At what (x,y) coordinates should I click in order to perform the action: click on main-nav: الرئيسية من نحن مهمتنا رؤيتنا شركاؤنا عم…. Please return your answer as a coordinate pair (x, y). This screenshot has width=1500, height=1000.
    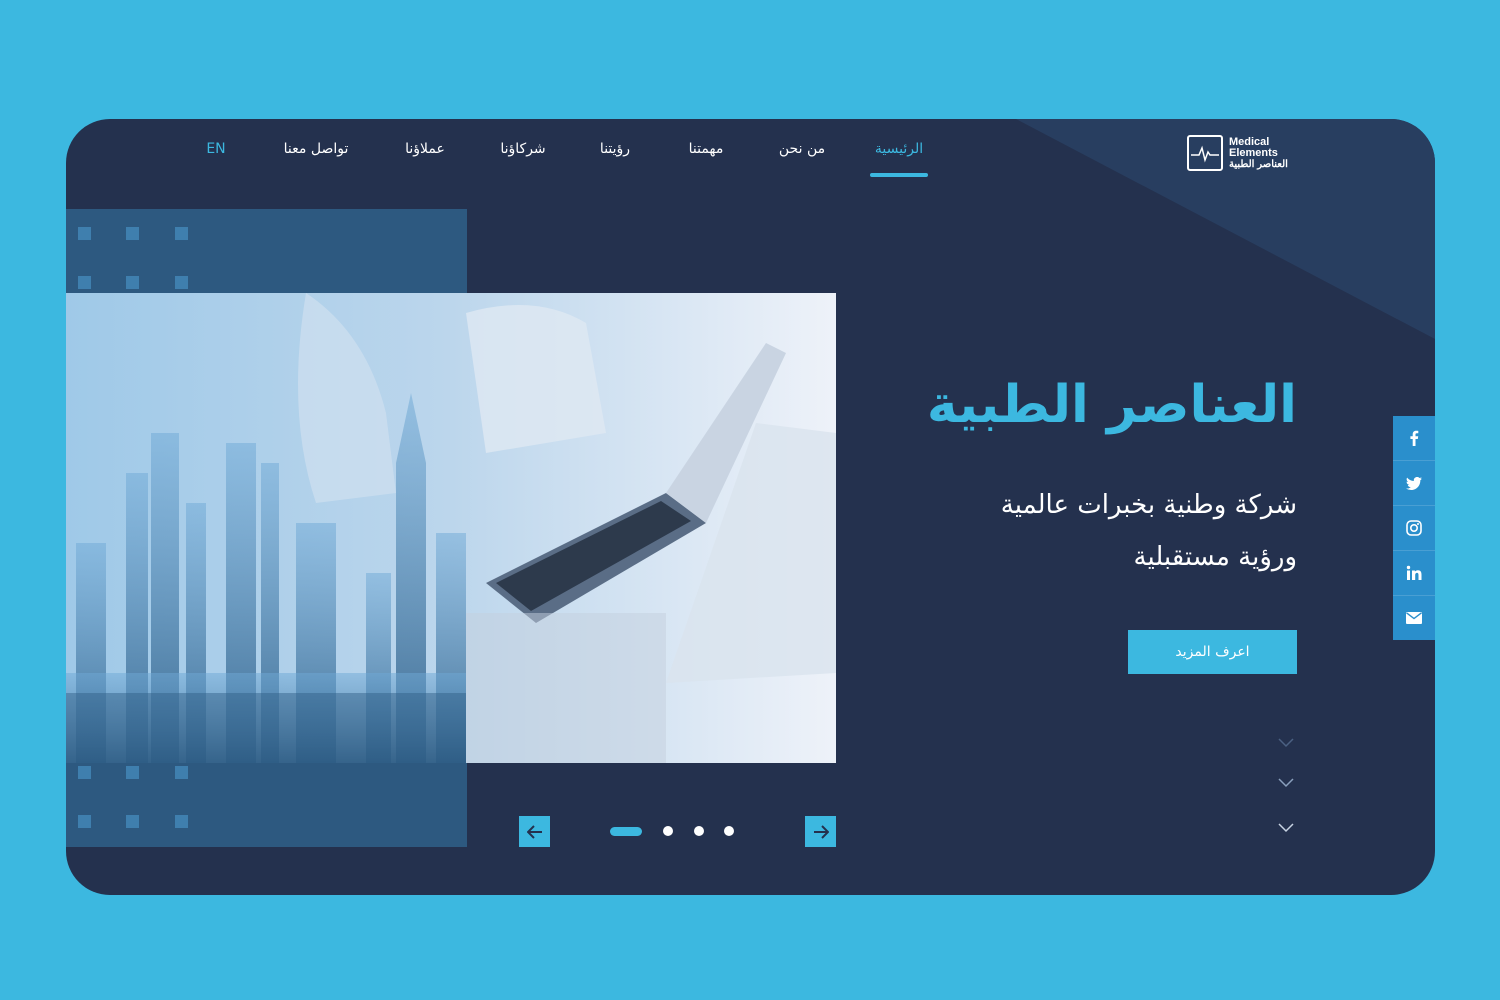
    Looking at the image, I should click on (750, 161).